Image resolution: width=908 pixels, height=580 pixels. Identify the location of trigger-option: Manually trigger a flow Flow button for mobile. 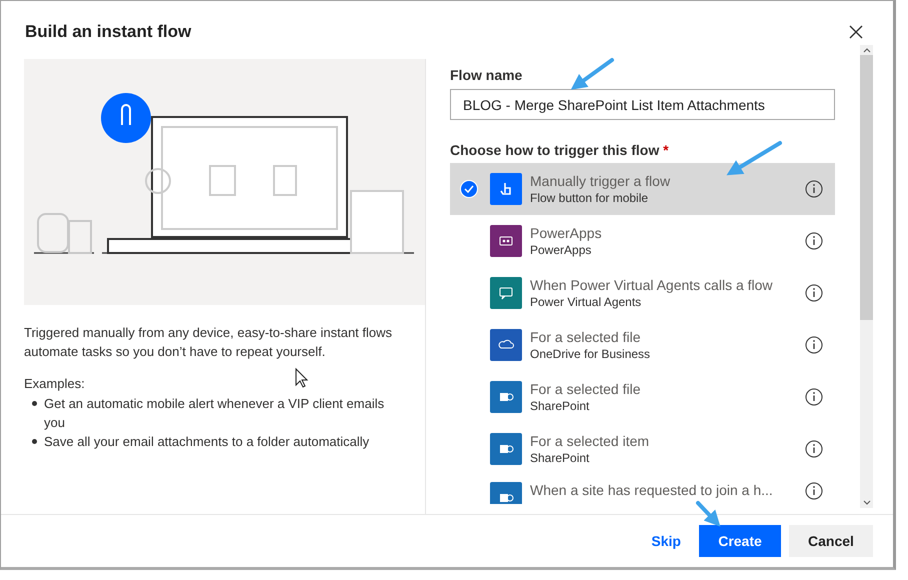
(642, 189).